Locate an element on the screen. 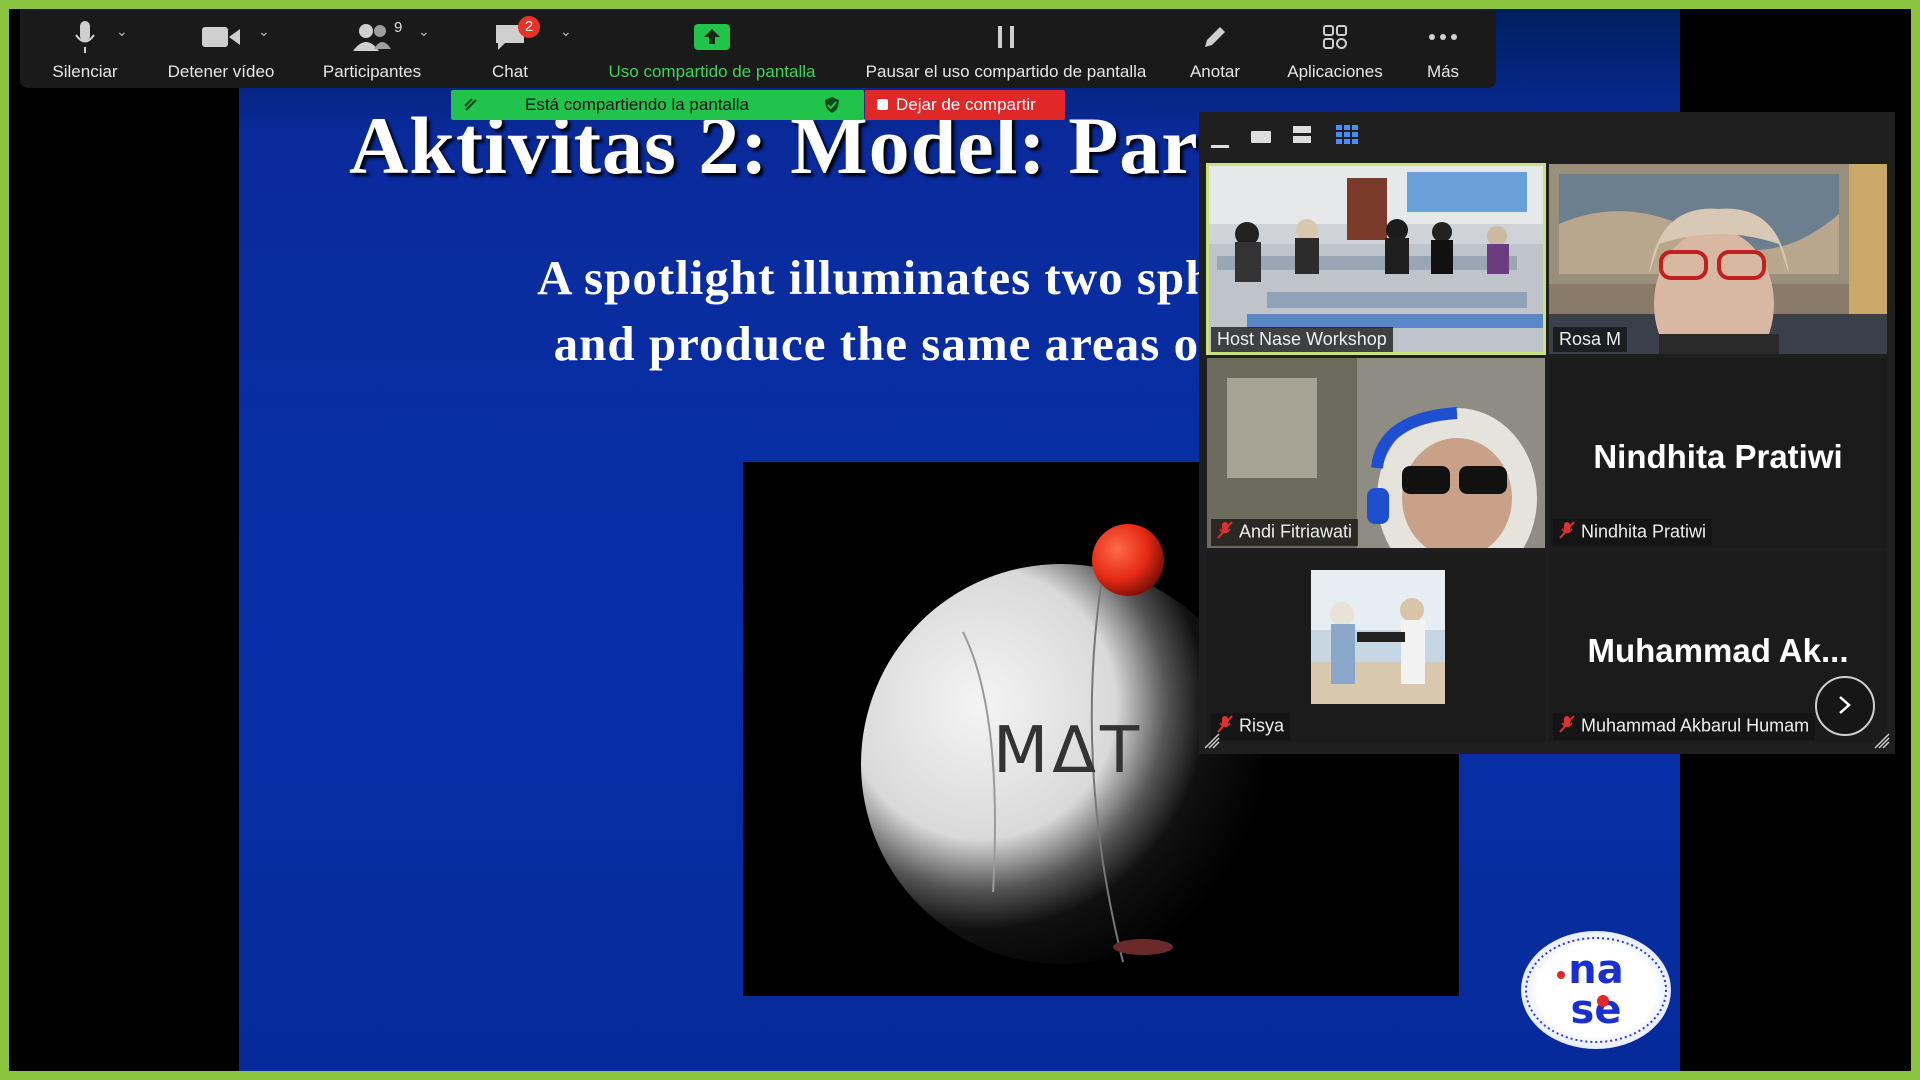 The width and height of the screenshot is (1920, 1080). minimize-icon is located at coordinates (1220, 145).